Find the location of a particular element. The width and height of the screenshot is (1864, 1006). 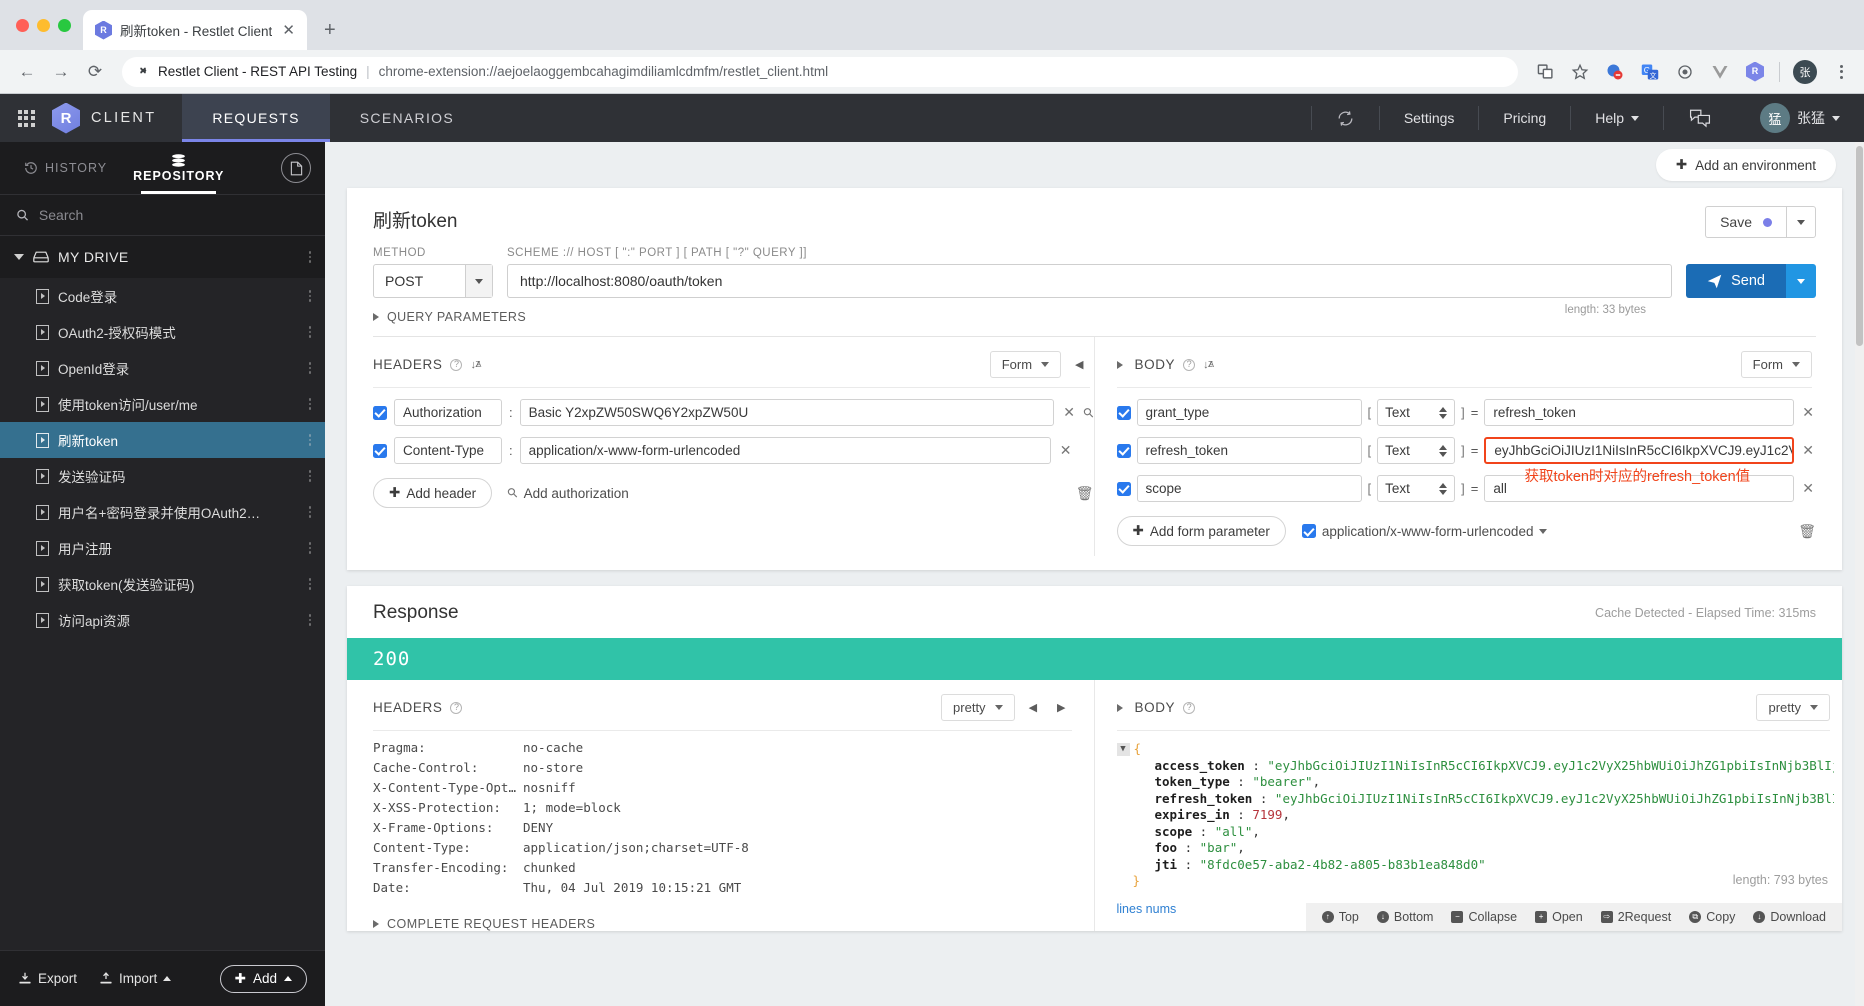

param-name-input: refresh_token is located at coordinates (1249, 450).